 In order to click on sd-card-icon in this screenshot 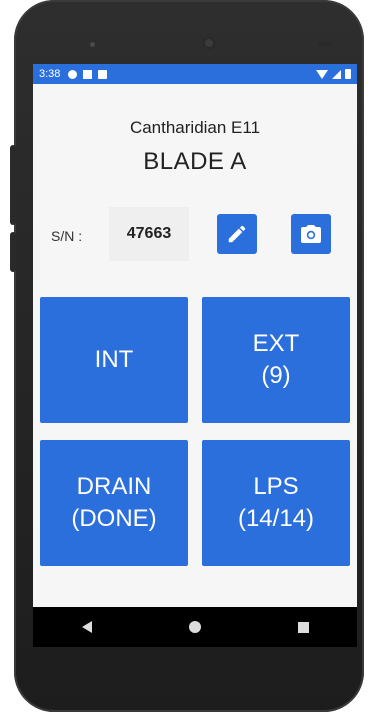, I will do `click(103, 74)`.